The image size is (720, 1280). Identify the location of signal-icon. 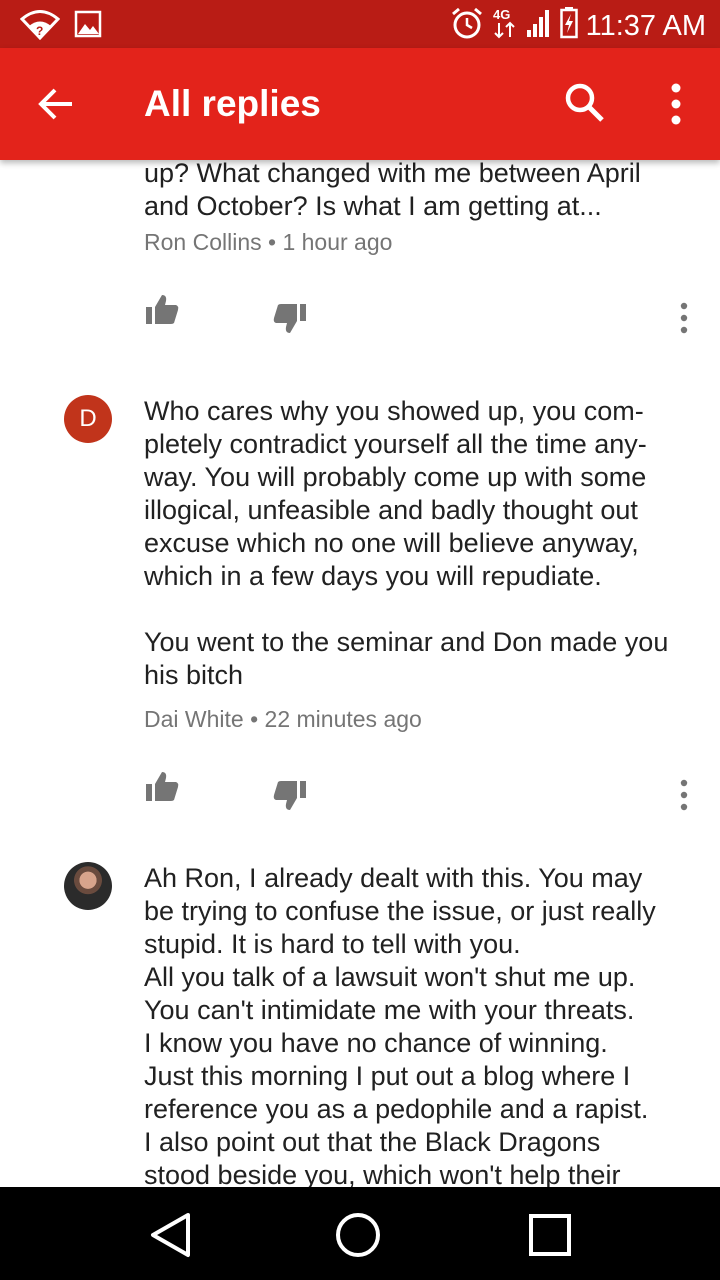
(539, 25).